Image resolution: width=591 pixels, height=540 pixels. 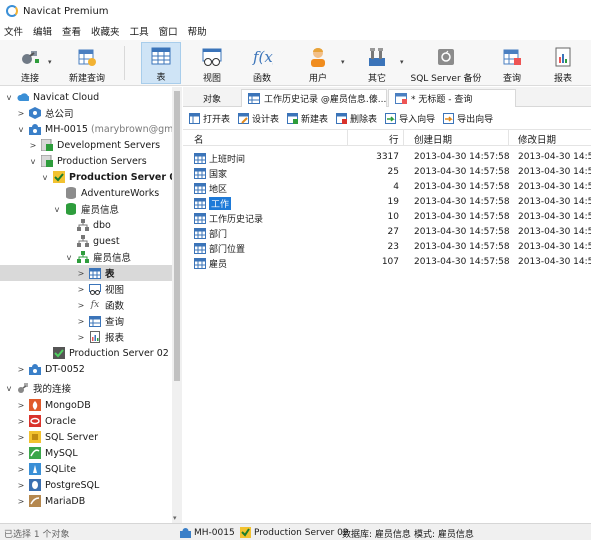 I want to click on view-button: 视图, so click(x=212, y=63).